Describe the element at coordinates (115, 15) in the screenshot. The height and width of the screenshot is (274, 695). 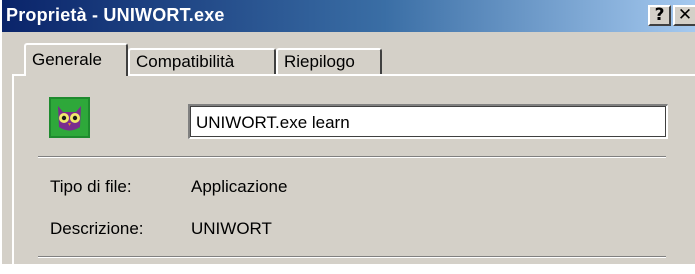
I see `window-title: Proprietà - UNIWORT.exe` at that location.